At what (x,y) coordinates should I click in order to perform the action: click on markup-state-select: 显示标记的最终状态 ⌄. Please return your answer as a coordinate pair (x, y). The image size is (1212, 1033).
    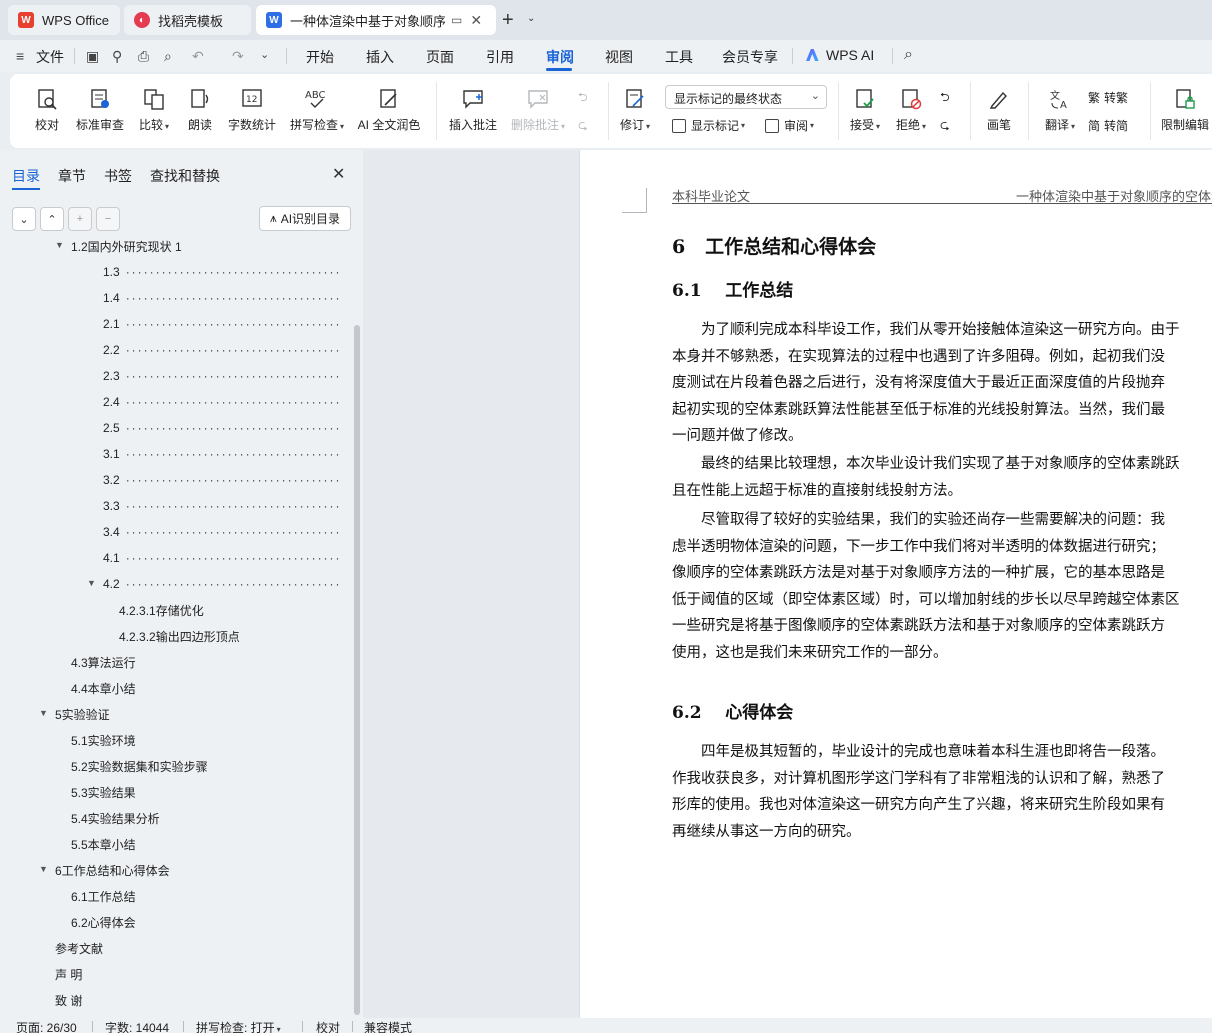
    Looking at the image, I should click on (746, 97).